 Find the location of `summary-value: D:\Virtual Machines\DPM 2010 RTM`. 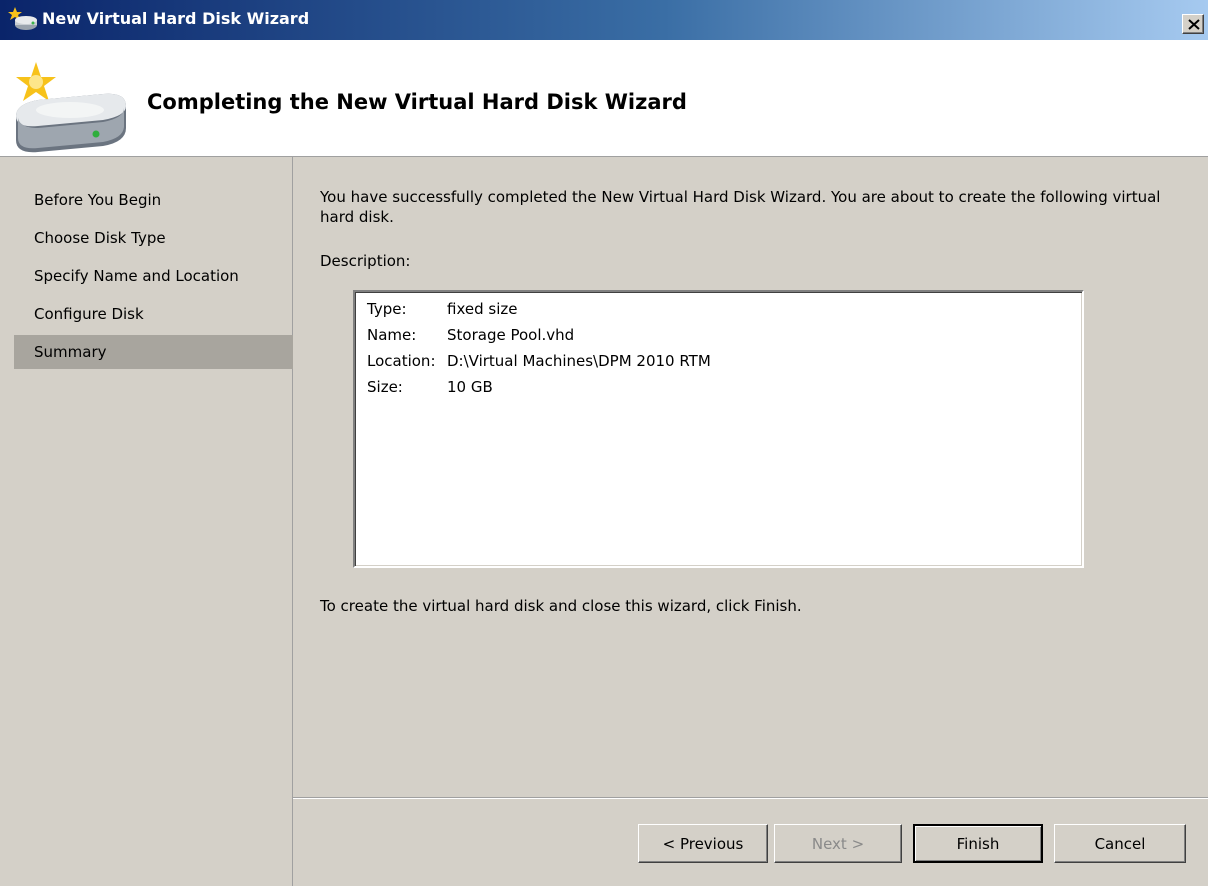

summary-value: D:\Virtual Machines\DPM 2010 RTM is located at coordinates (579, 361).